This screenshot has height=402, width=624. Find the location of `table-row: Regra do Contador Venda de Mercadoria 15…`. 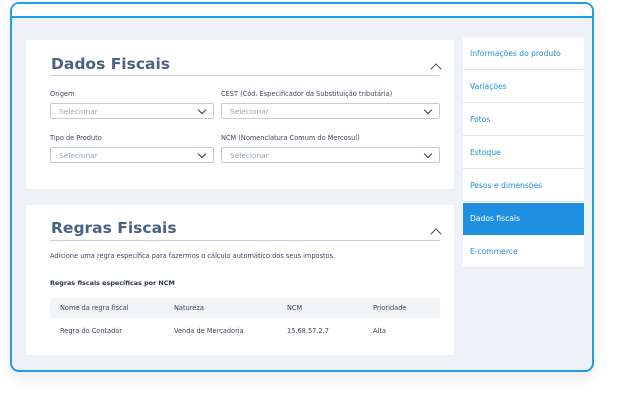

table-row: Regra do Contador Venda de Mercadoria 15… is located at coordinates (245, 331).